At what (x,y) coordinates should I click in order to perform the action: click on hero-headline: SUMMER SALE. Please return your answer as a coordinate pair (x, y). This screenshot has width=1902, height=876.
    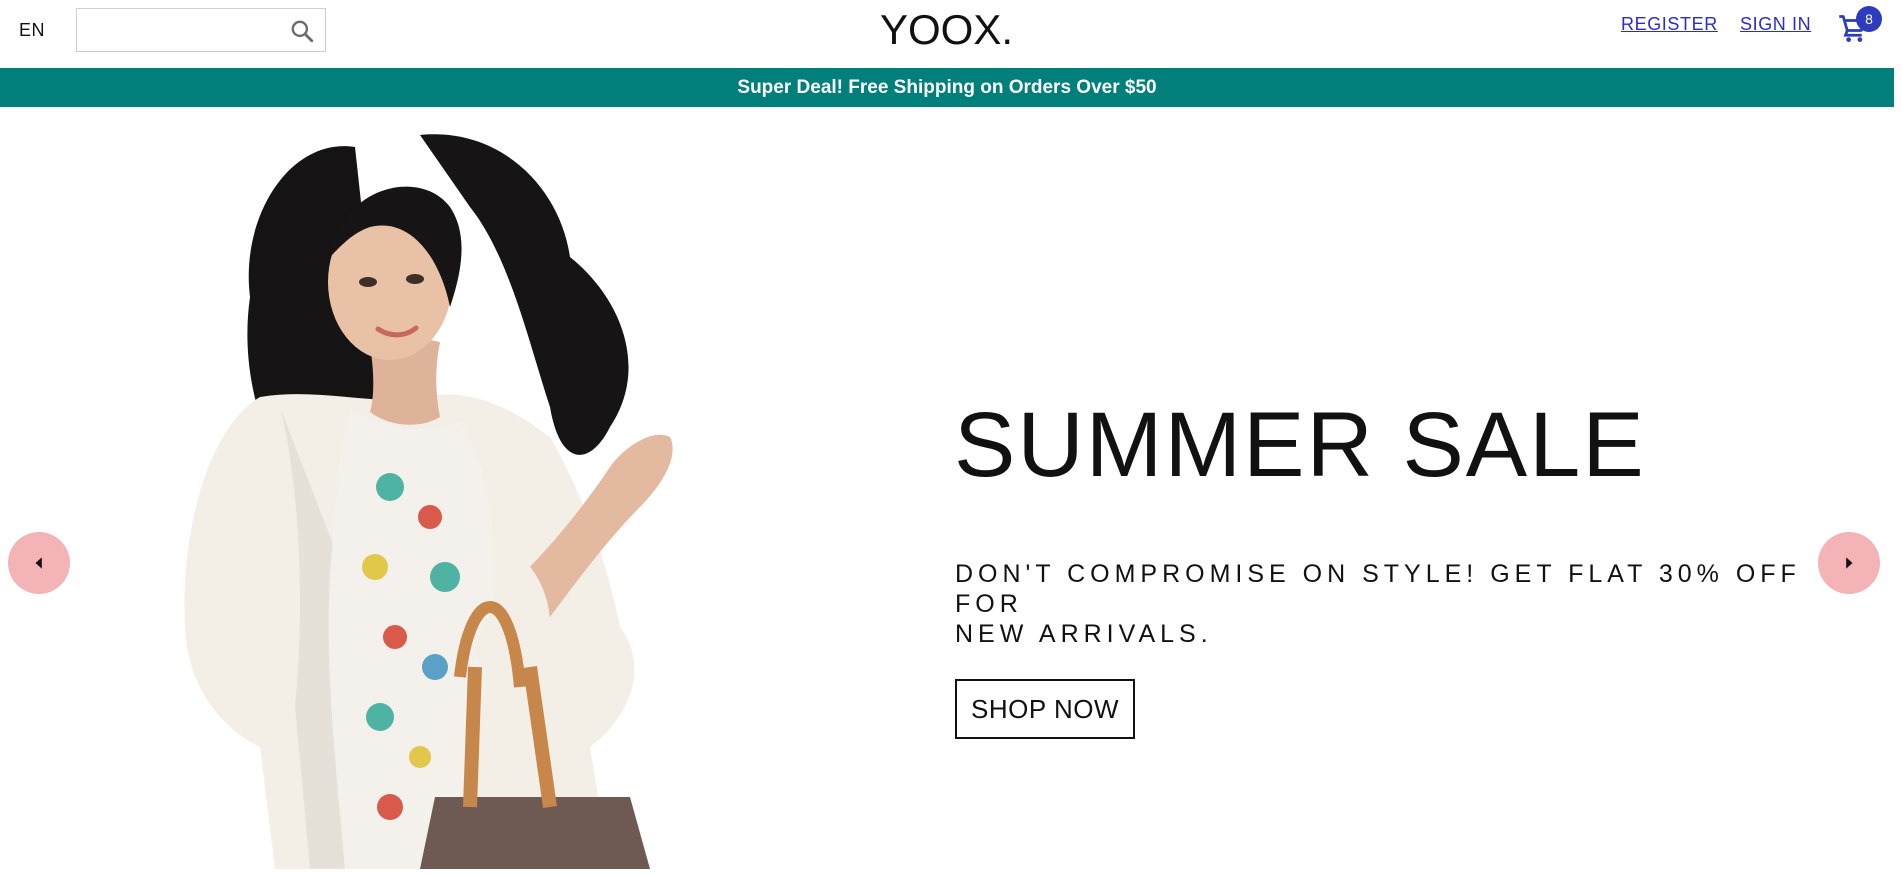
    Looking at the image, I should click on (1300, 445).